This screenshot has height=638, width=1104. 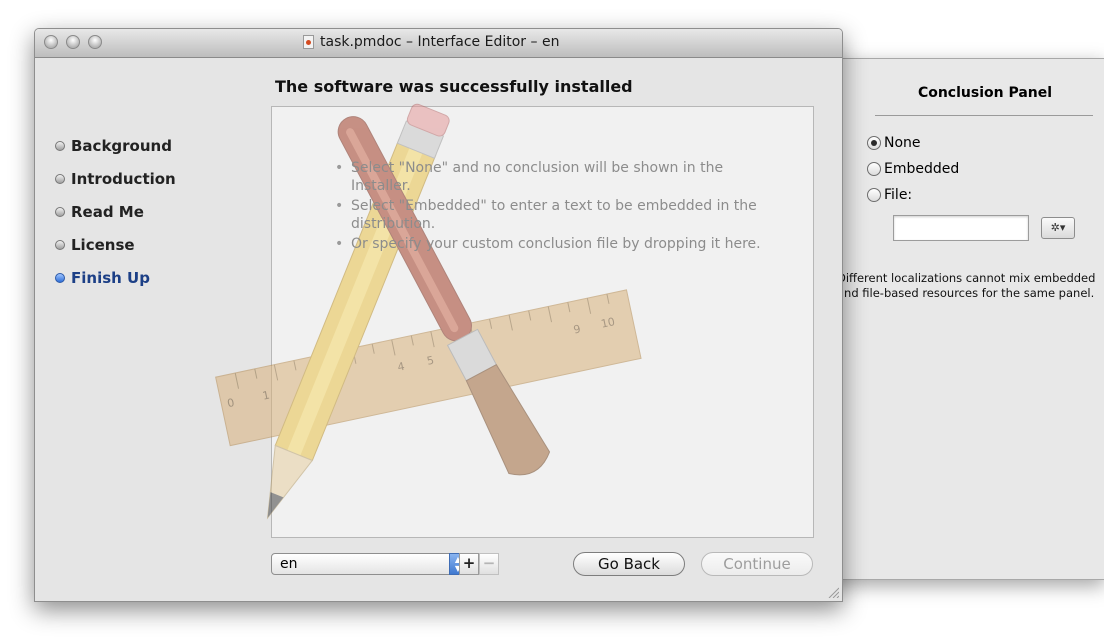 What do you see at coordinates (985, 93) in the screenshot?
I see `inspector-title: Conclusion Panel` at bounding box center [985, 93].